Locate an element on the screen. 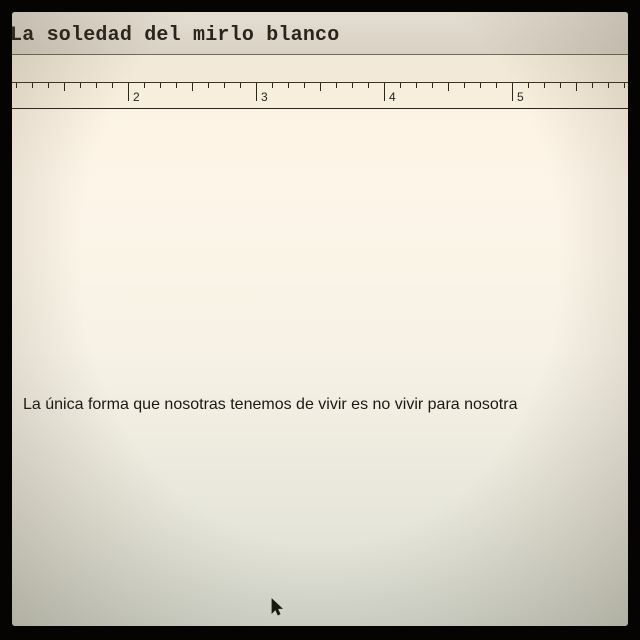 The height and width of the screenshot is (640, 640). ruler-label-2: 2 is located at coordinates (136, 97).